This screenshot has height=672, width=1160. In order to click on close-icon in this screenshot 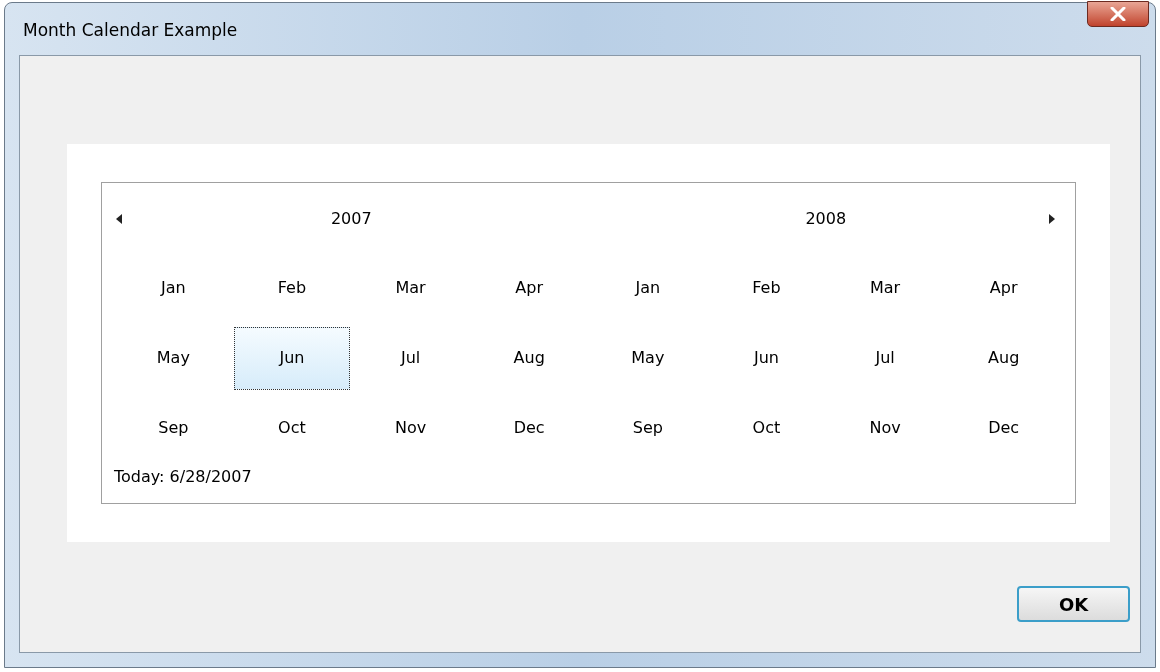, I will do `click(1118, 14)`.